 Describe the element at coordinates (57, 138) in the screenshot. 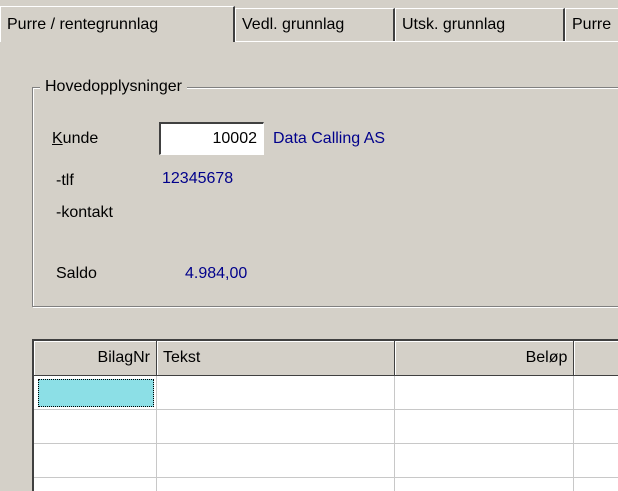

I see `kunde-label-accel: K` at that location.